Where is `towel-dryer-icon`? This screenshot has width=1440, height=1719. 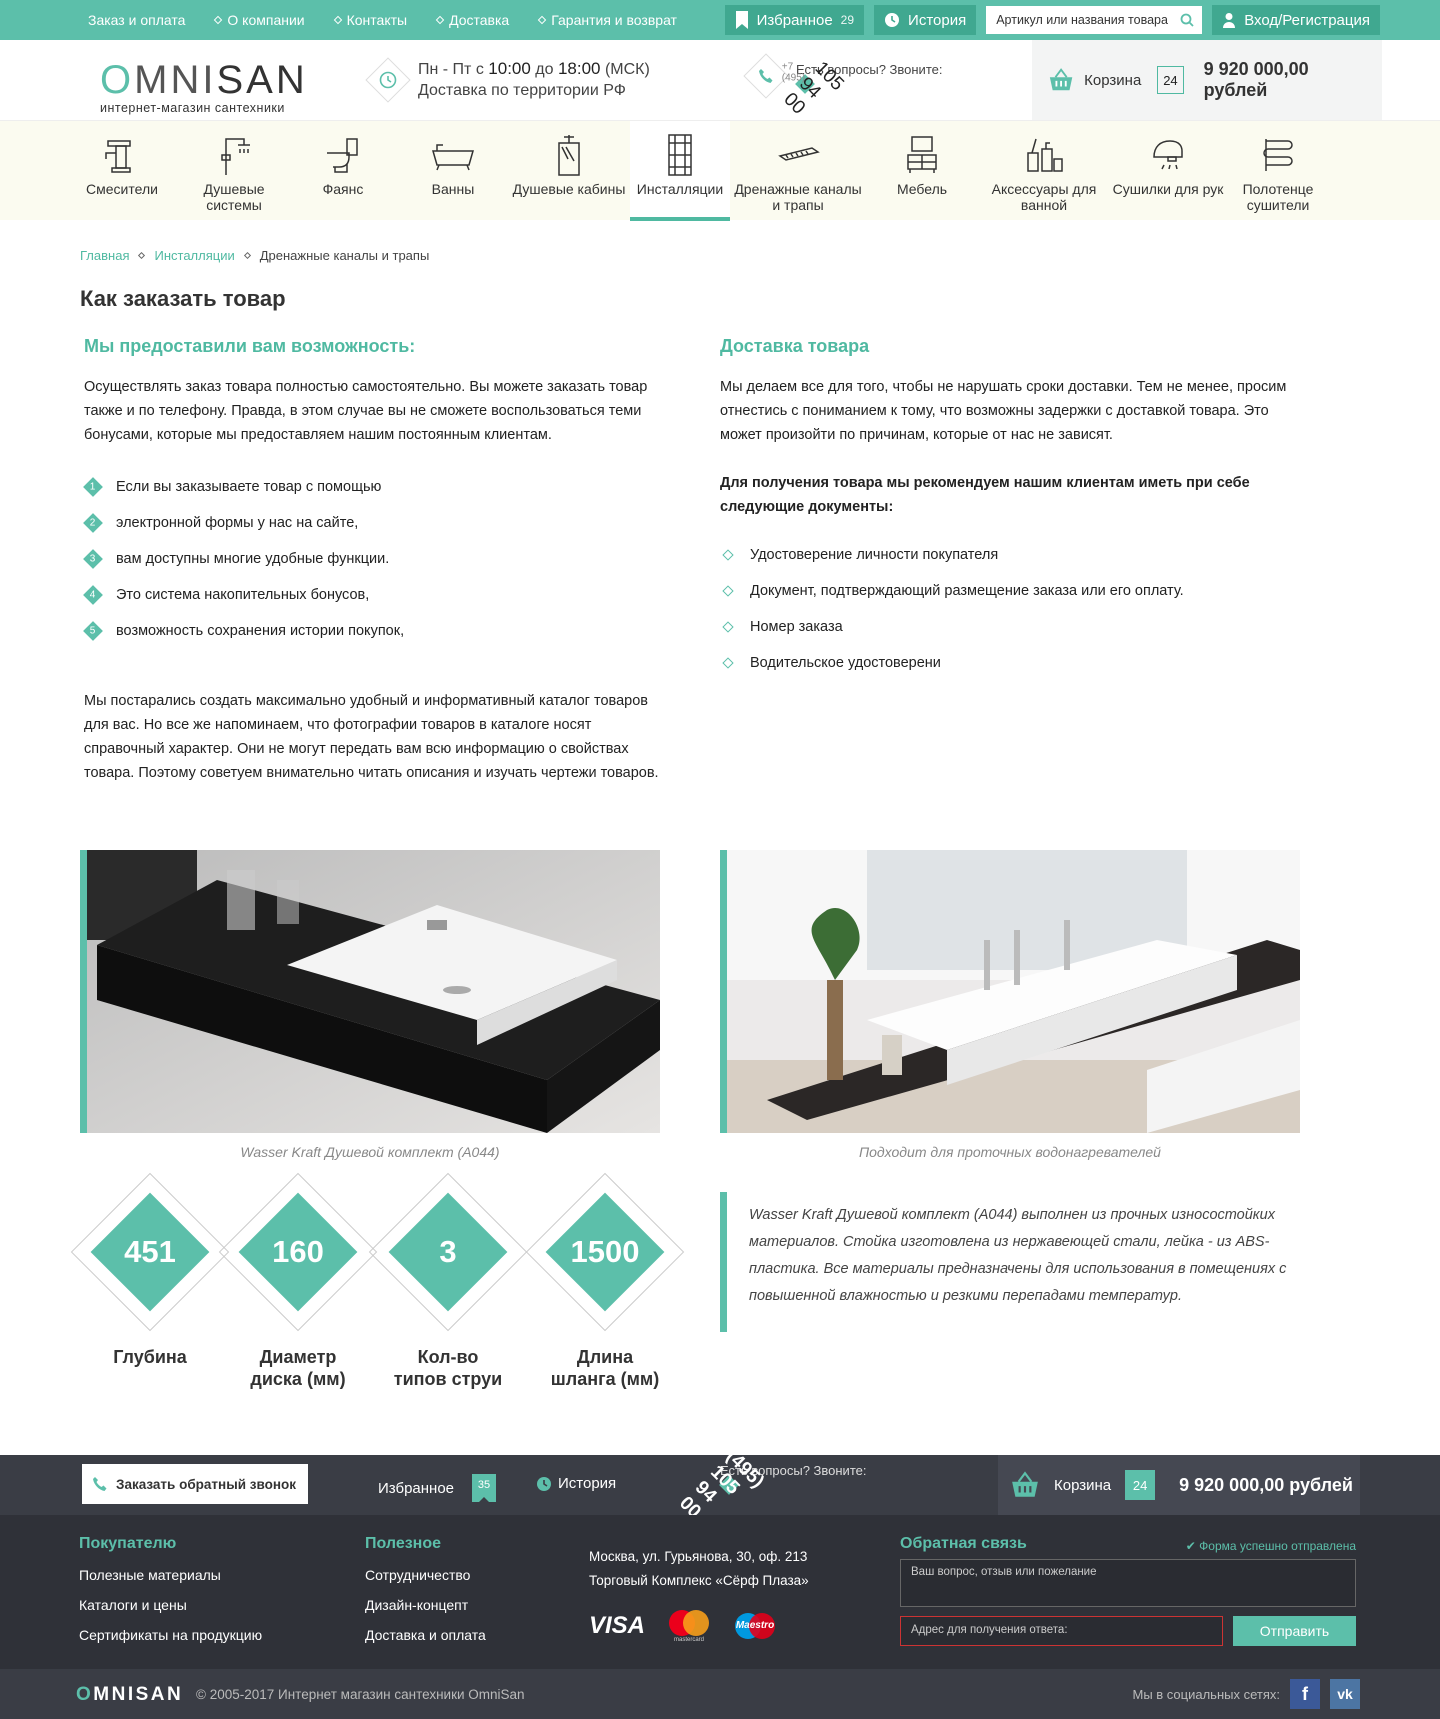 towel-dryer-icon is located at coordinates (1278, 155).